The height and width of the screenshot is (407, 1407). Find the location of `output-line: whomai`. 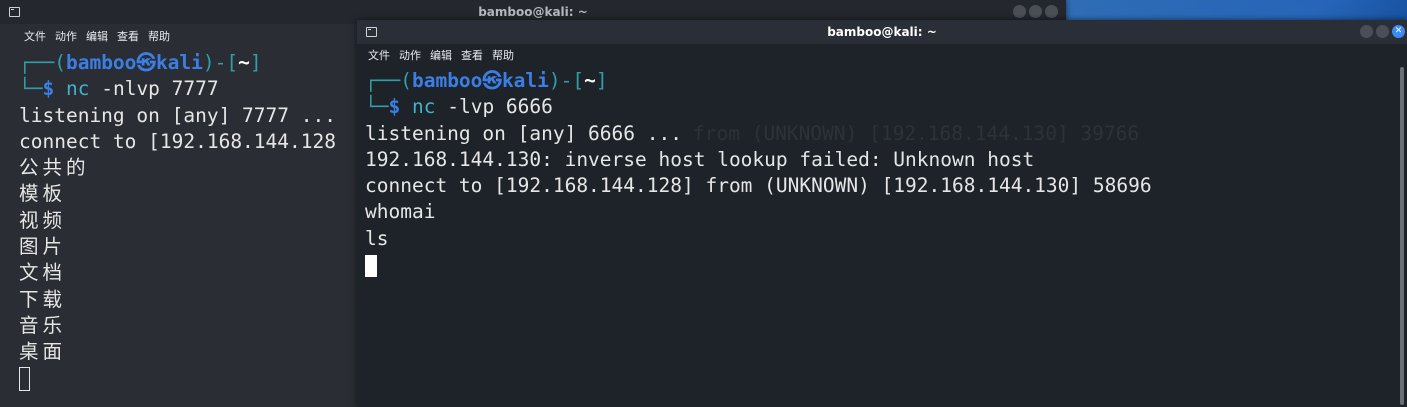

output-line: whomai is located at coordinates (400, 212).